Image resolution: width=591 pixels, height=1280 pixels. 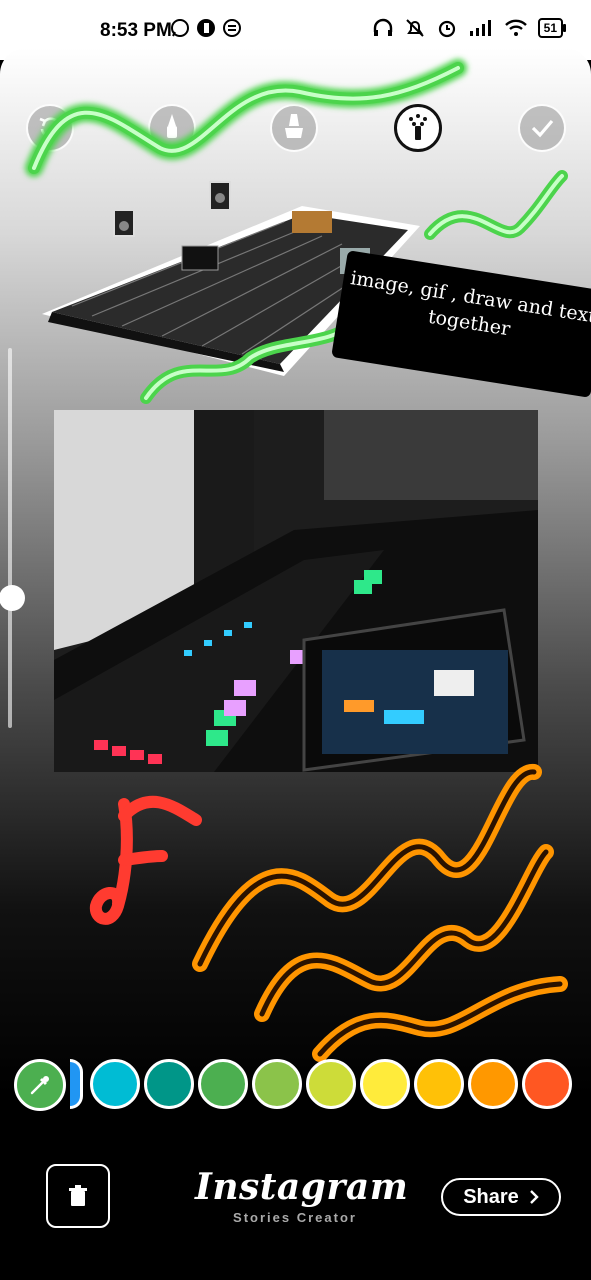 What do you see at coordinates (180, 28) in the screenshot?
I see `whatsapp-icon` at bounding box center [180, 28].